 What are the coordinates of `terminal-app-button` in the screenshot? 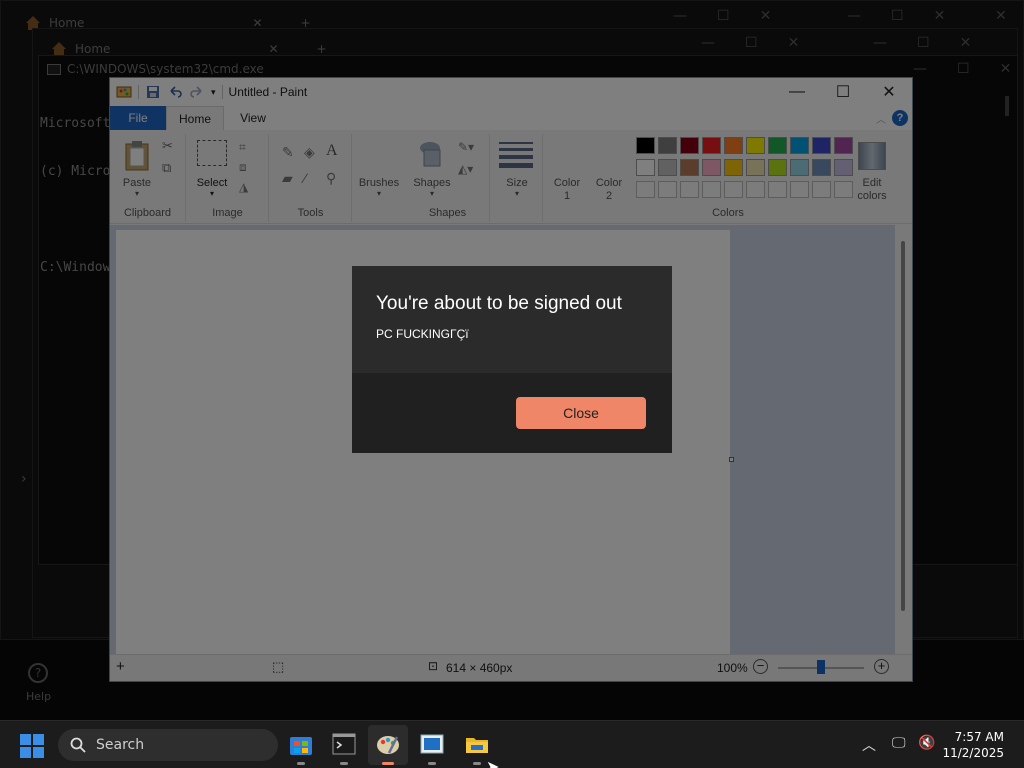 It's located at (344, 748).